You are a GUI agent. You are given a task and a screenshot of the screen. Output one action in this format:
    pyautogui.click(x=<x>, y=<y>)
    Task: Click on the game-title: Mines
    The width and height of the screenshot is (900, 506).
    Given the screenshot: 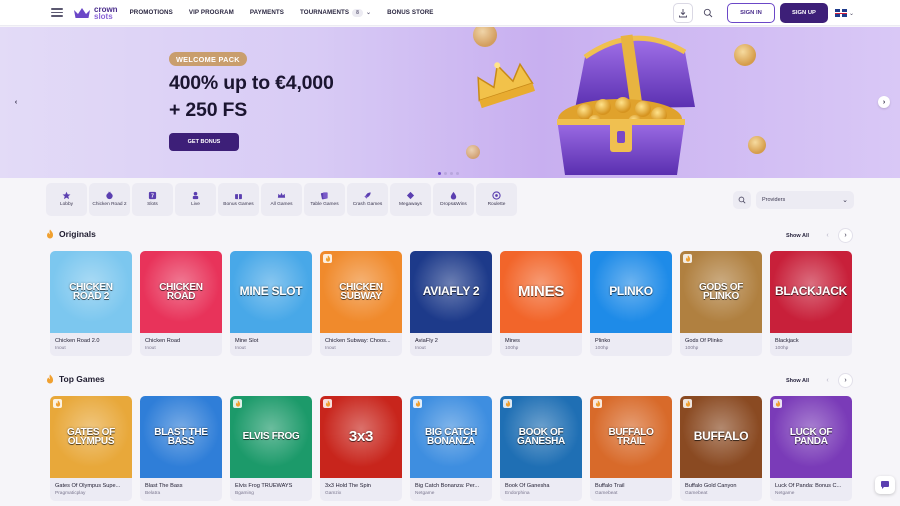 What is the action you would take?
    pyautogui.click(x=512, y=341)
    